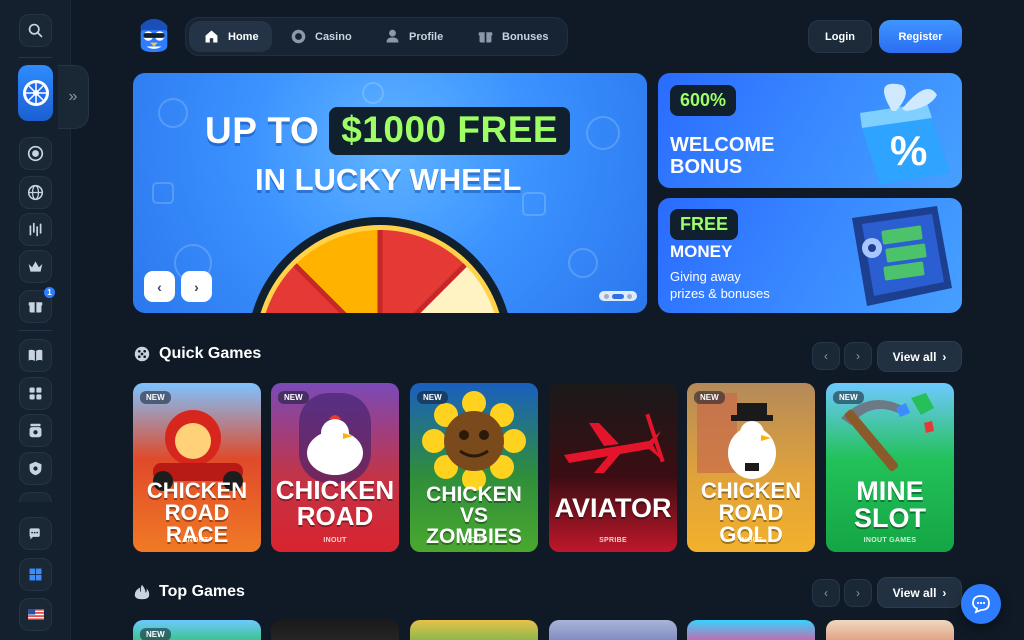 The width and height of the screenshot is (1024, 640). I want to click on top-games-next-button: ›, so click(858, 593).